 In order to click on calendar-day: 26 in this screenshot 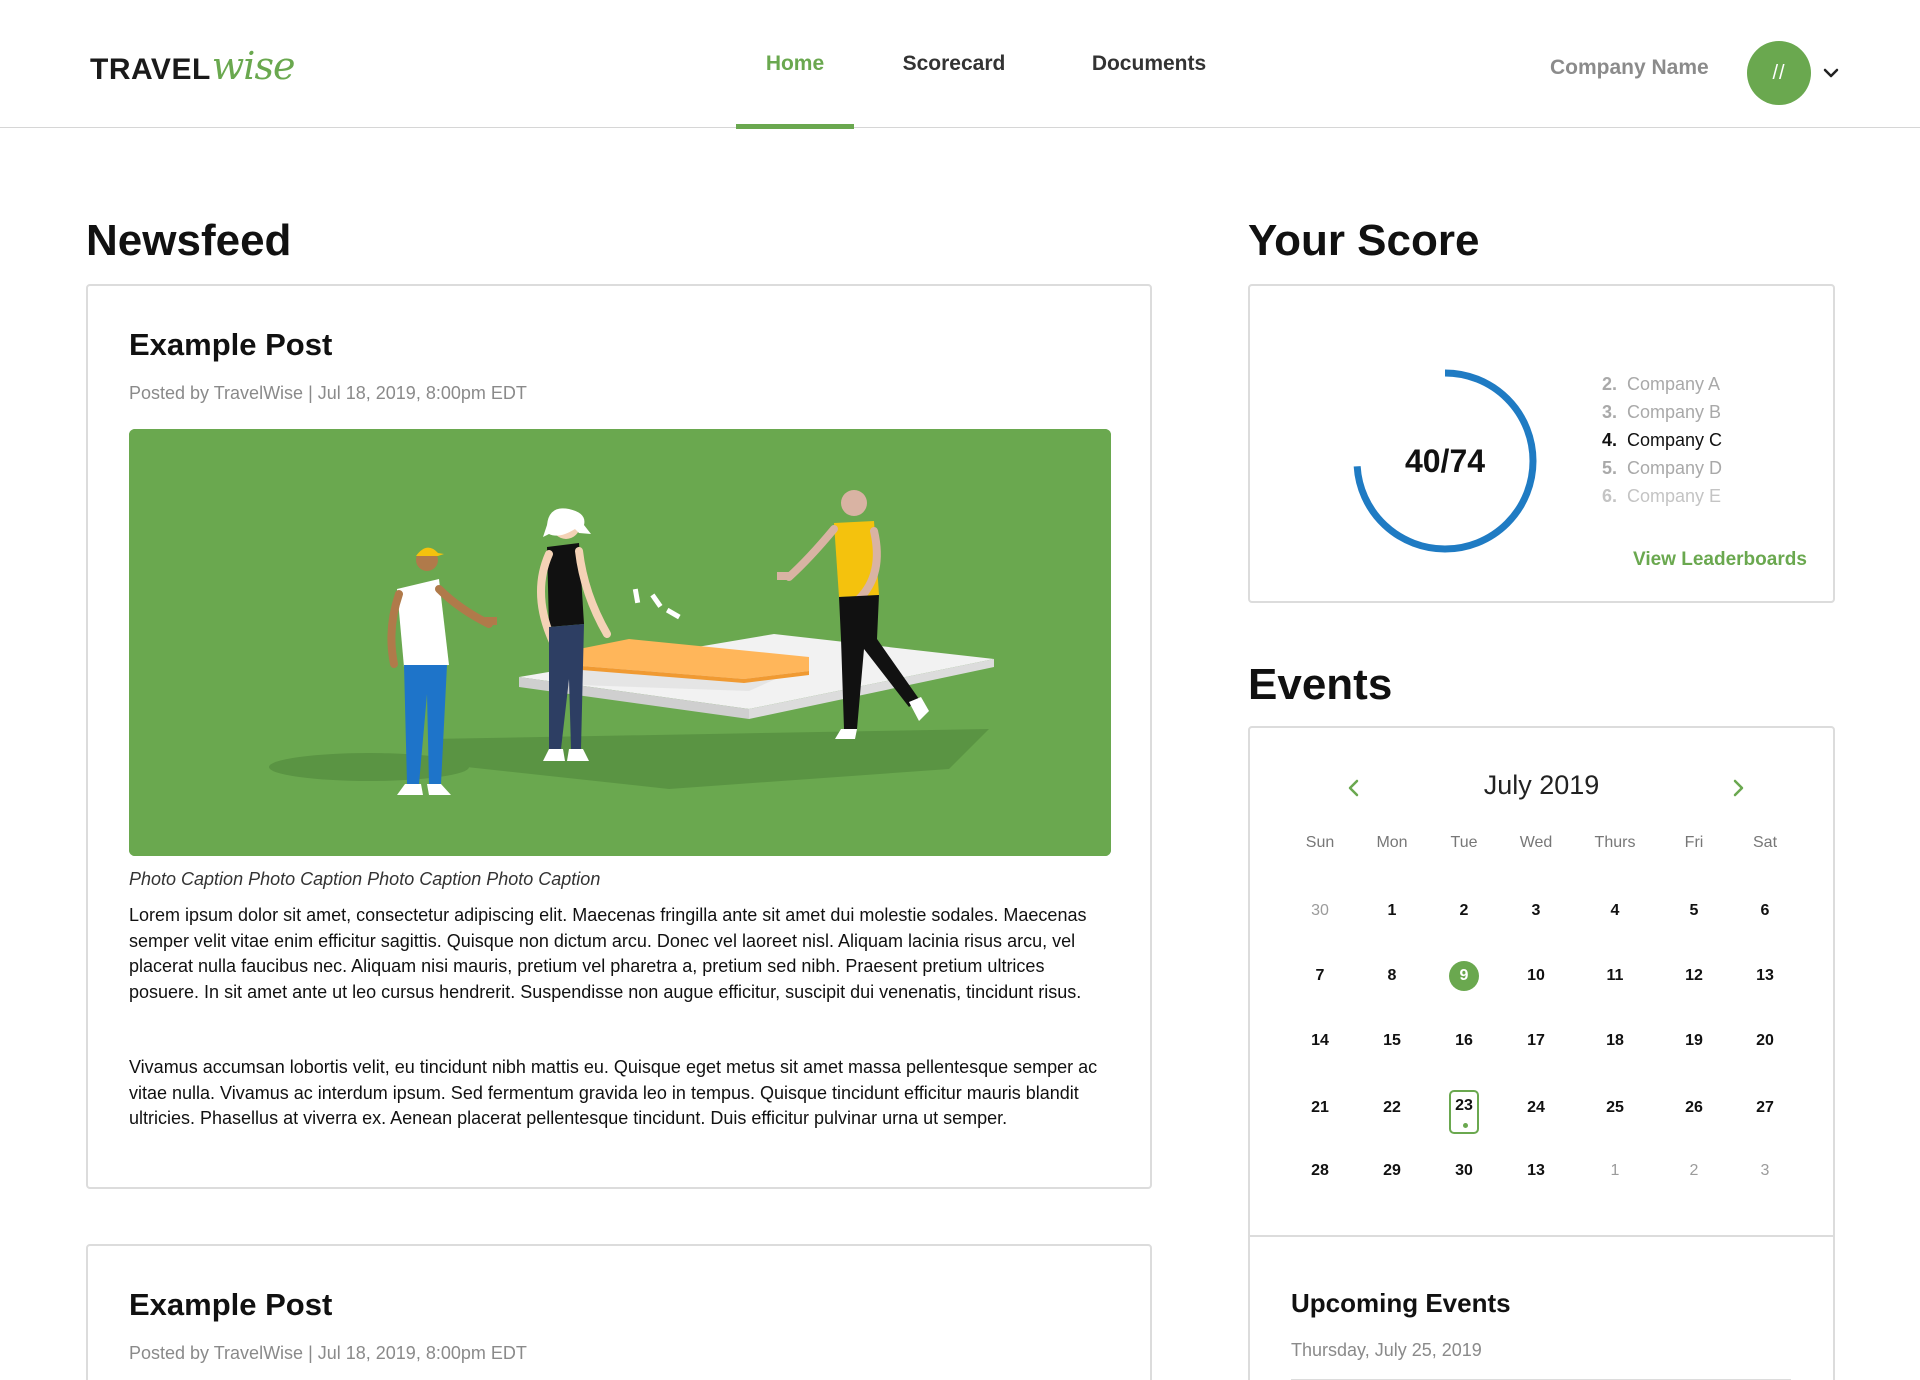, I will do `click(1694, 1108)`.